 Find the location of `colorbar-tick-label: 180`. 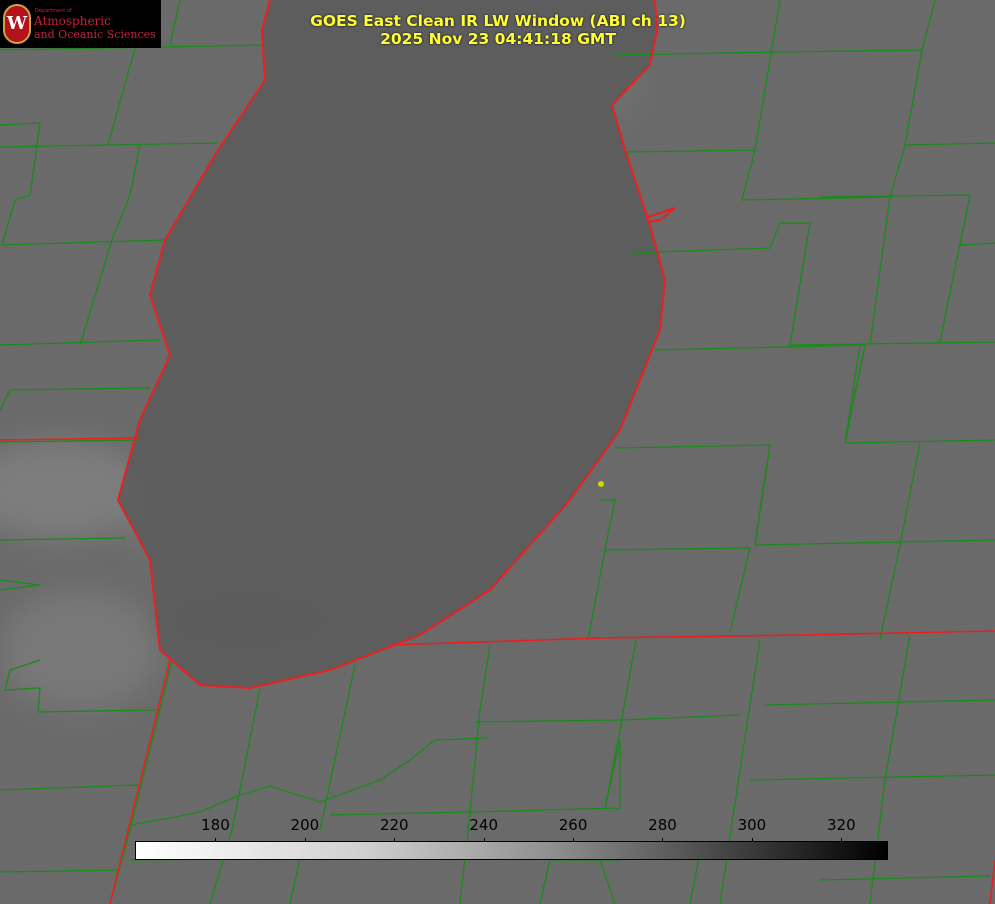

colorbar-tick-label: 180 is located at coordinates (215, 825).